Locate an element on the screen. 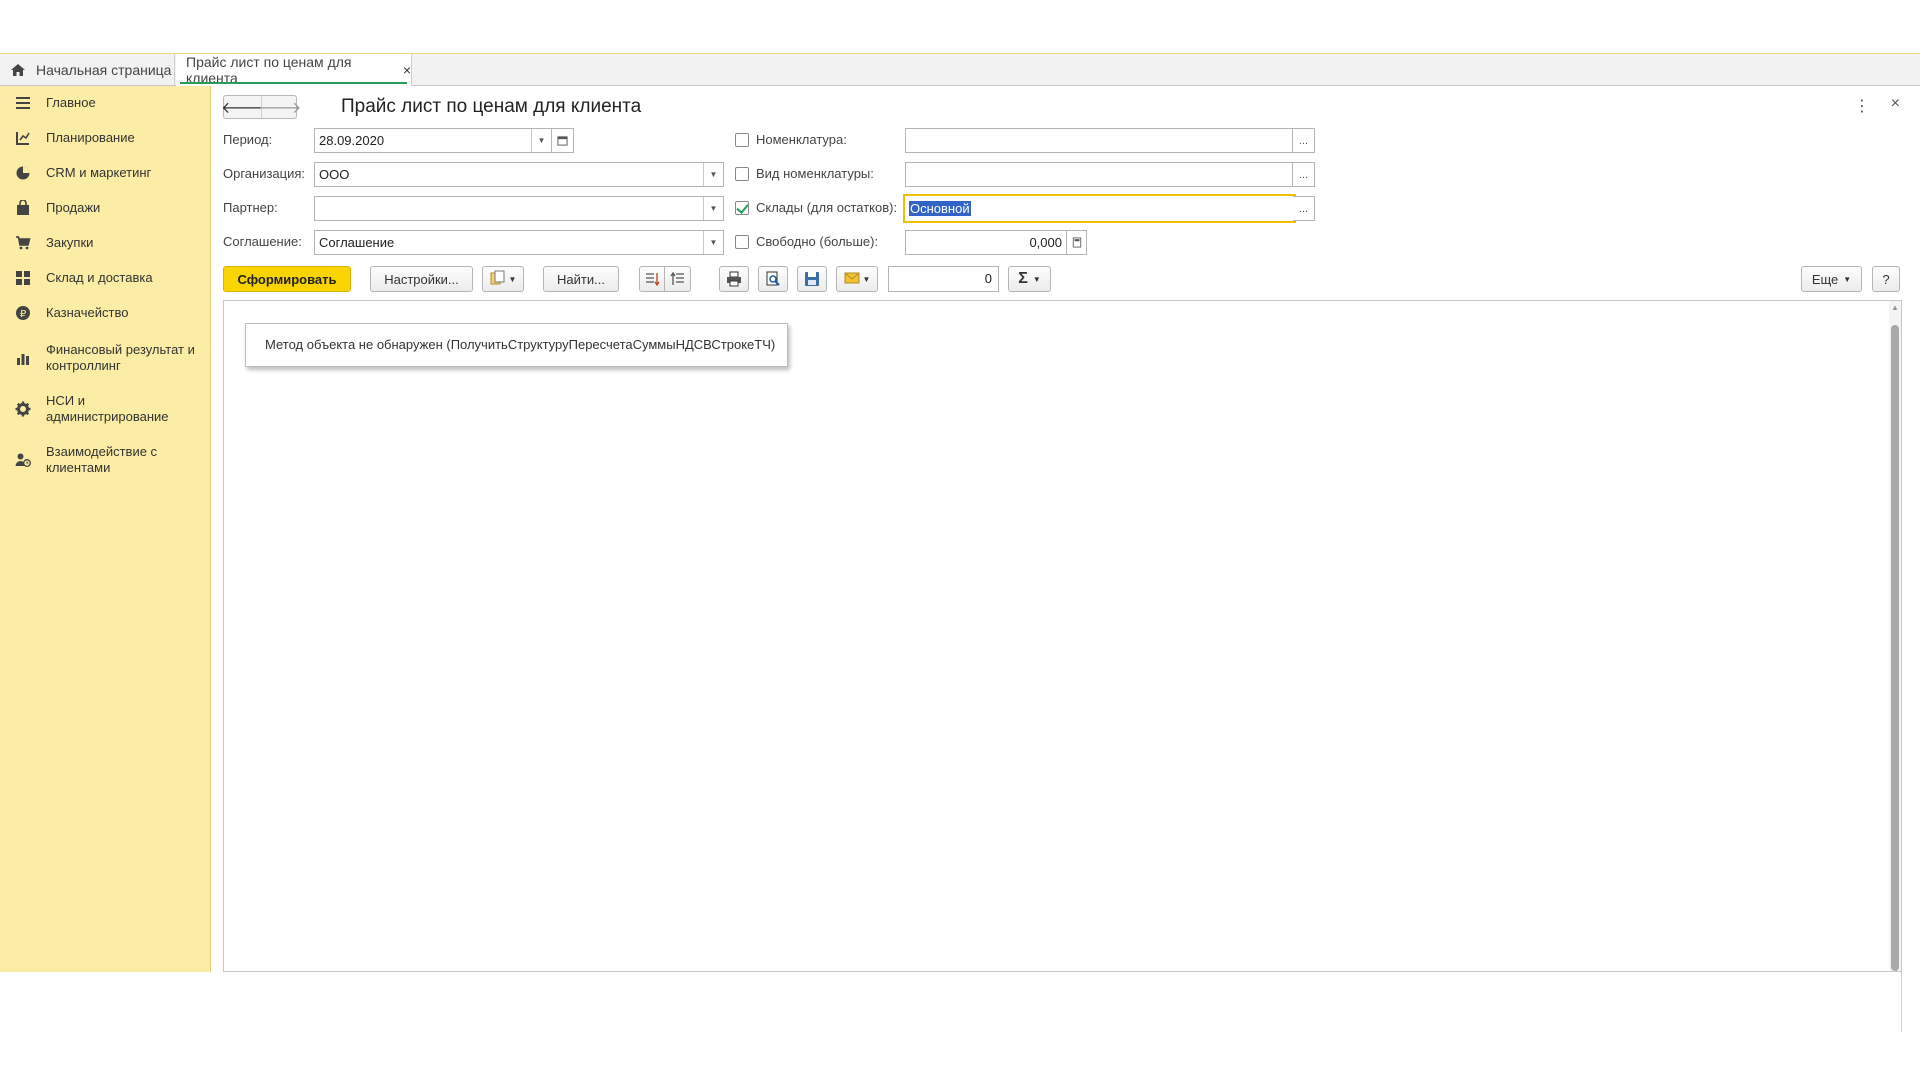 The height and width of the screenshot is (1080, 1920). generate-button: Сформировать is located at coordinates (287, 279).